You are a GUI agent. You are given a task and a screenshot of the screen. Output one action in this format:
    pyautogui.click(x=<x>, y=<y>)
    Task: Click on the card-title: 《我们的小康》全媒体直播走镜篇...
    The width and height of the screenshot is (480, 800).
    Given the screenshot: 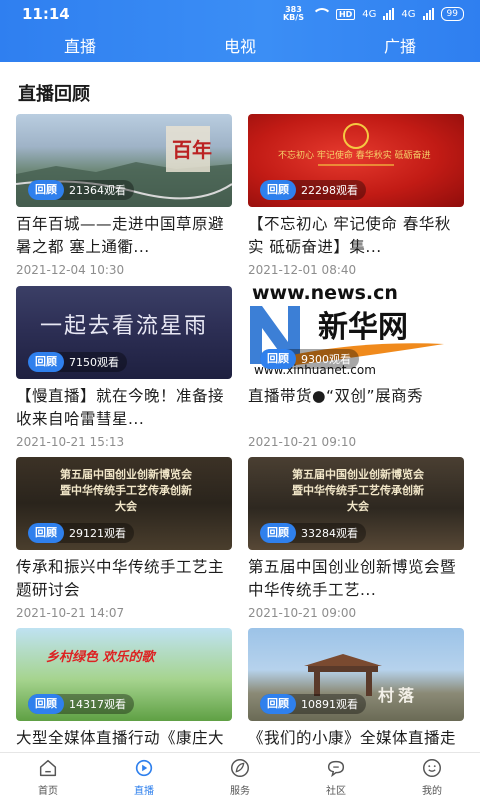 What is the action you would take?
    pyautogui.click(x=352, y=741)
    